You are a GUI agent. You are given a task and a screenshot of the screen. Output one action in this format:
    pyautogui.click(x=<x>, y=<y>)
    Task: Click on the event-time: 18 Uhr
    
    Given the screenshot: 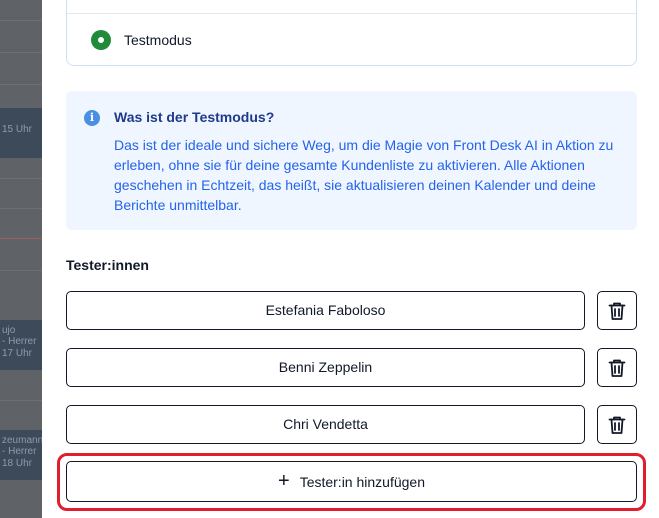 What is the action you would take?
    pyautogui.click(x=17, y=463)
    